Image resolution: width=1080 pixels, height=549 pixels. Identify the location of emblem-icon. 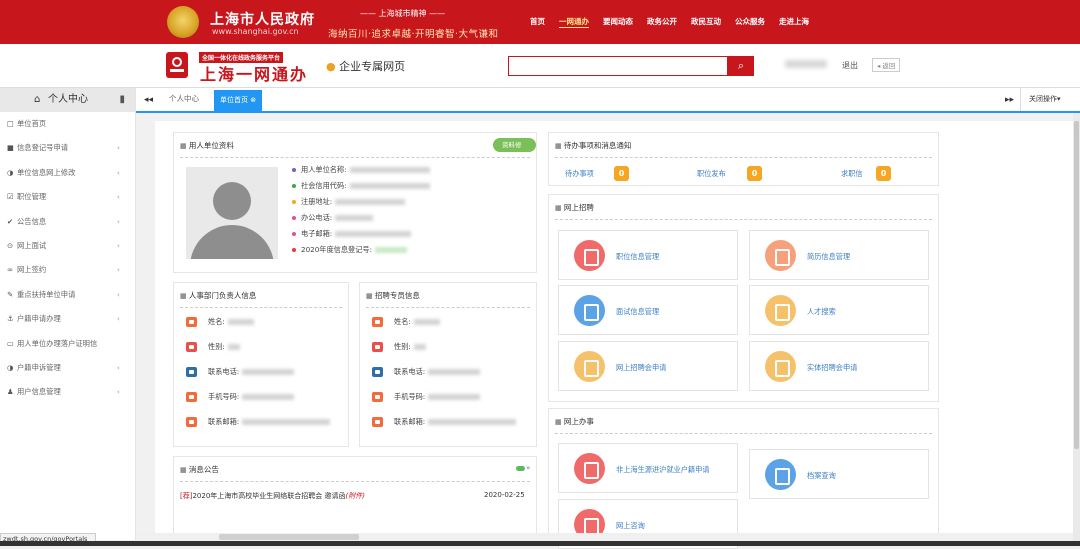
(183, 22).